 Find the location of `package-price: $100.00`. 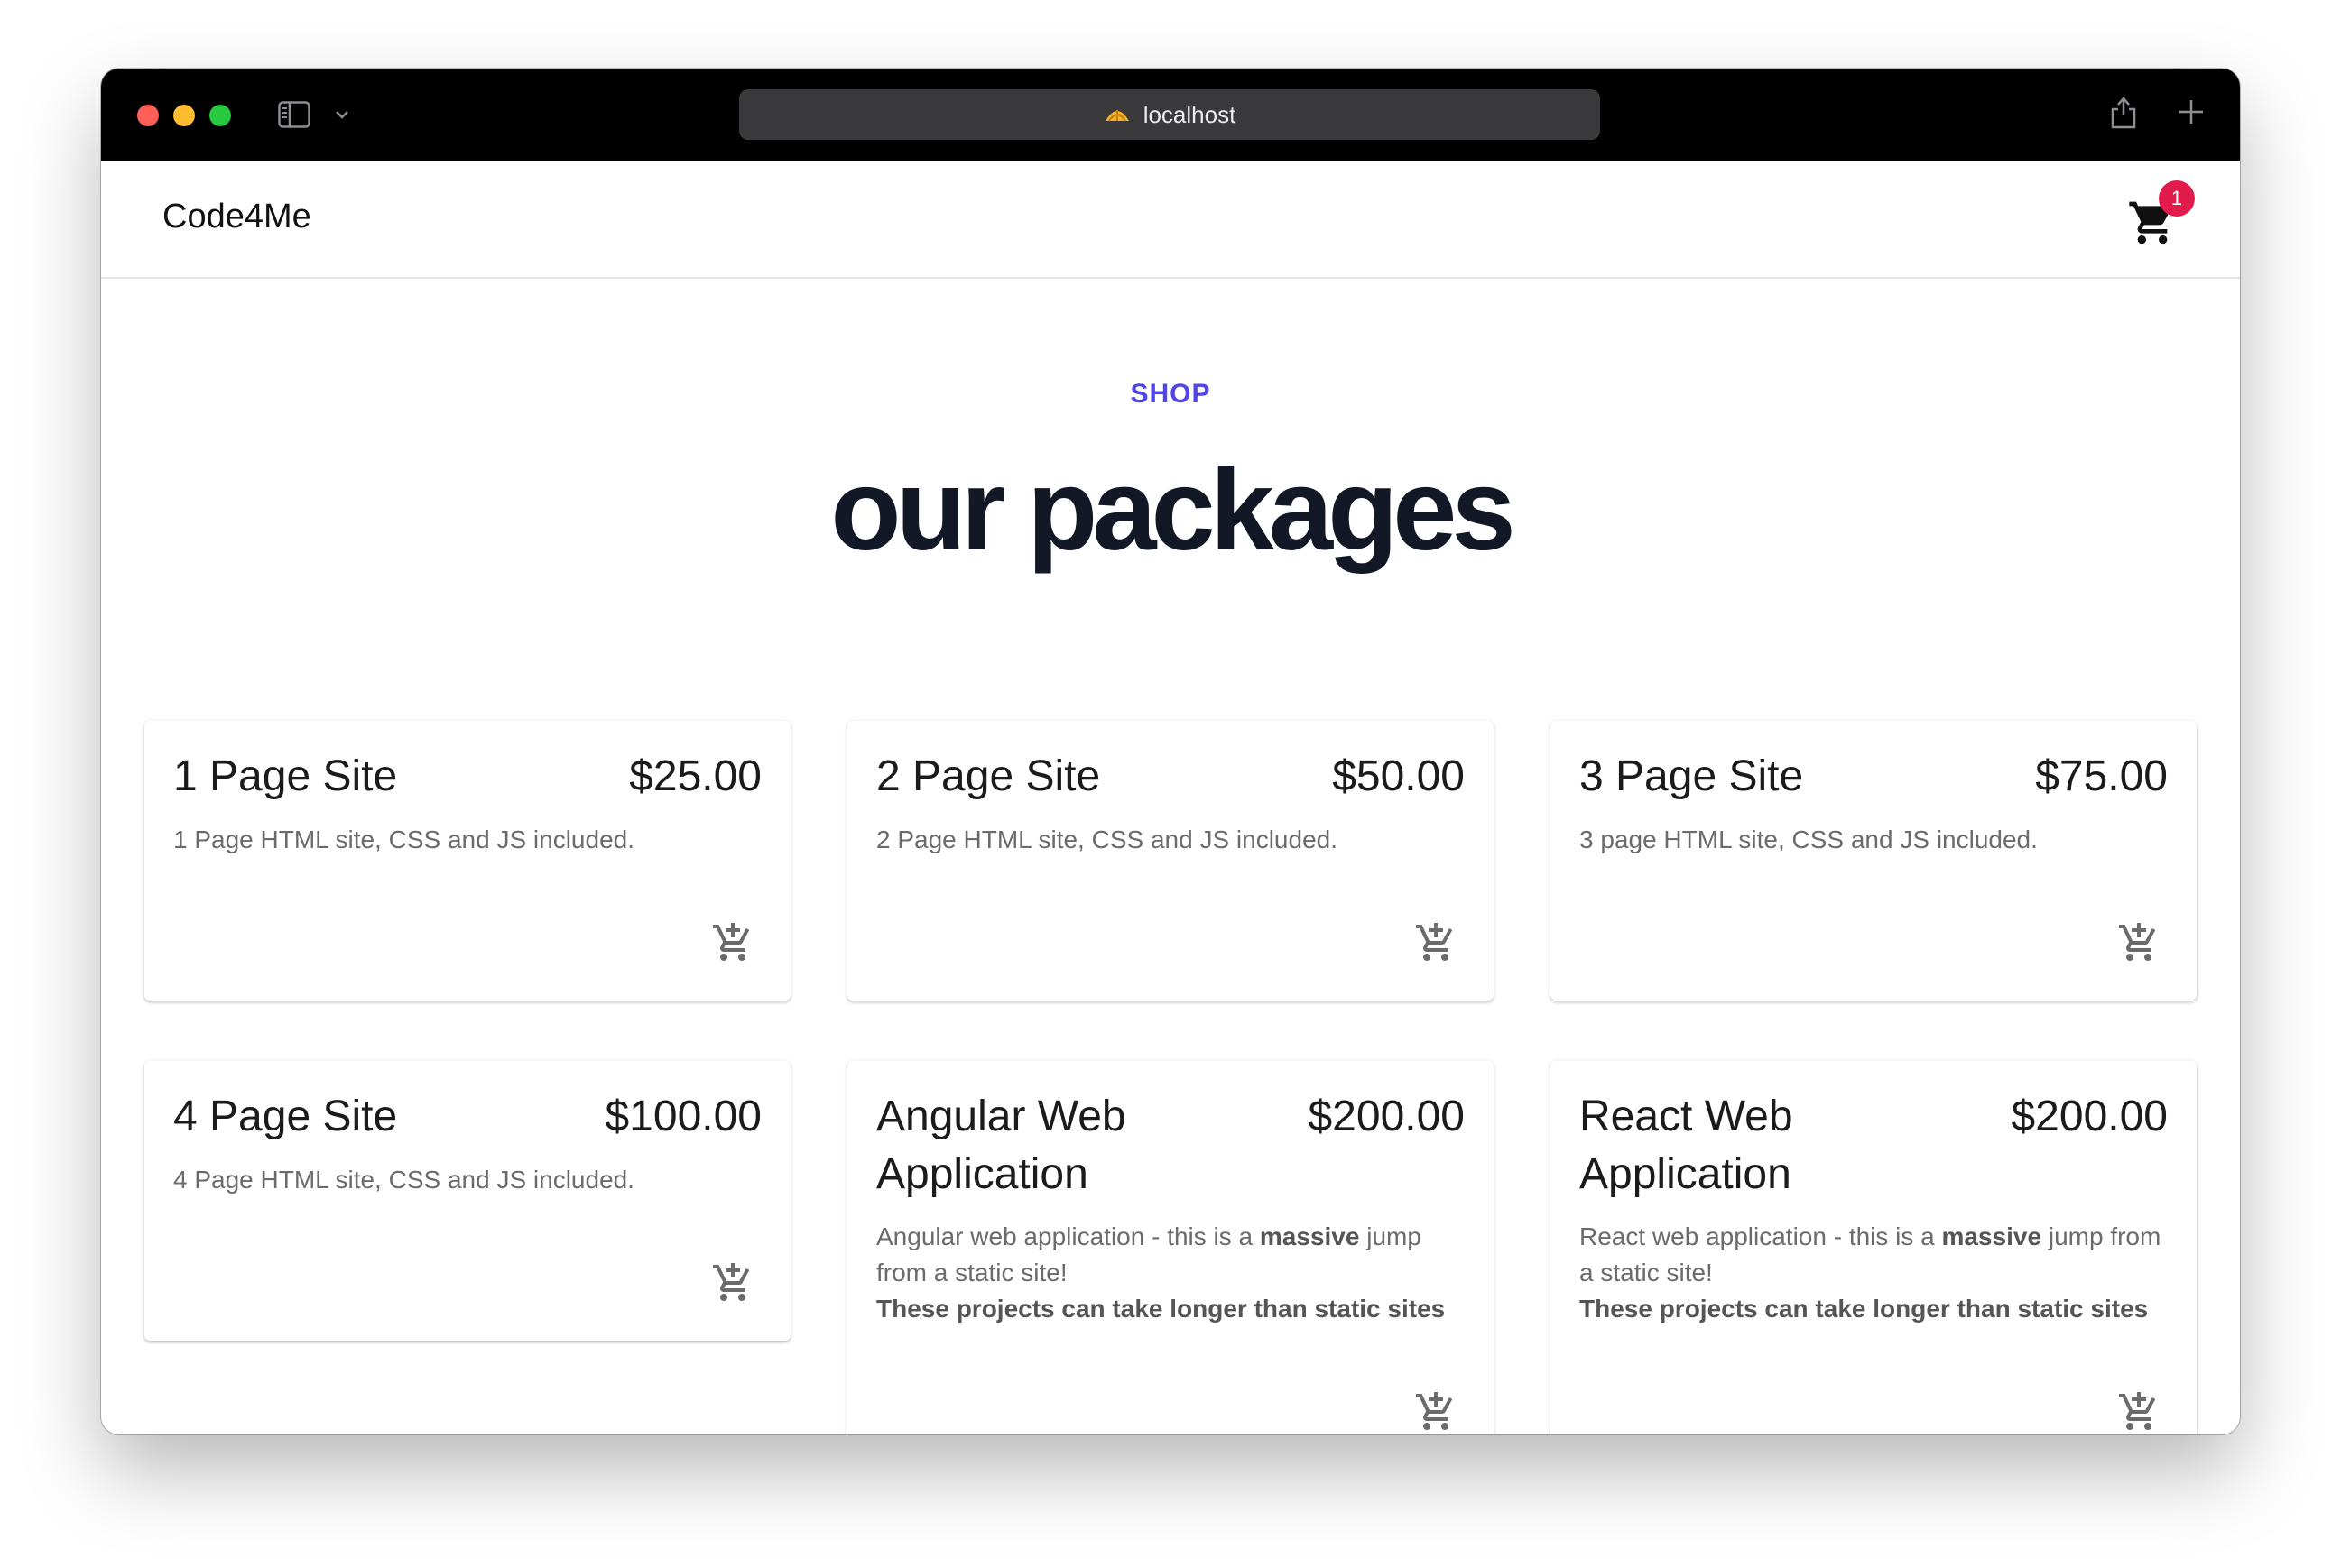

package-price: $100.00 is located at coordinates (683, 1116).